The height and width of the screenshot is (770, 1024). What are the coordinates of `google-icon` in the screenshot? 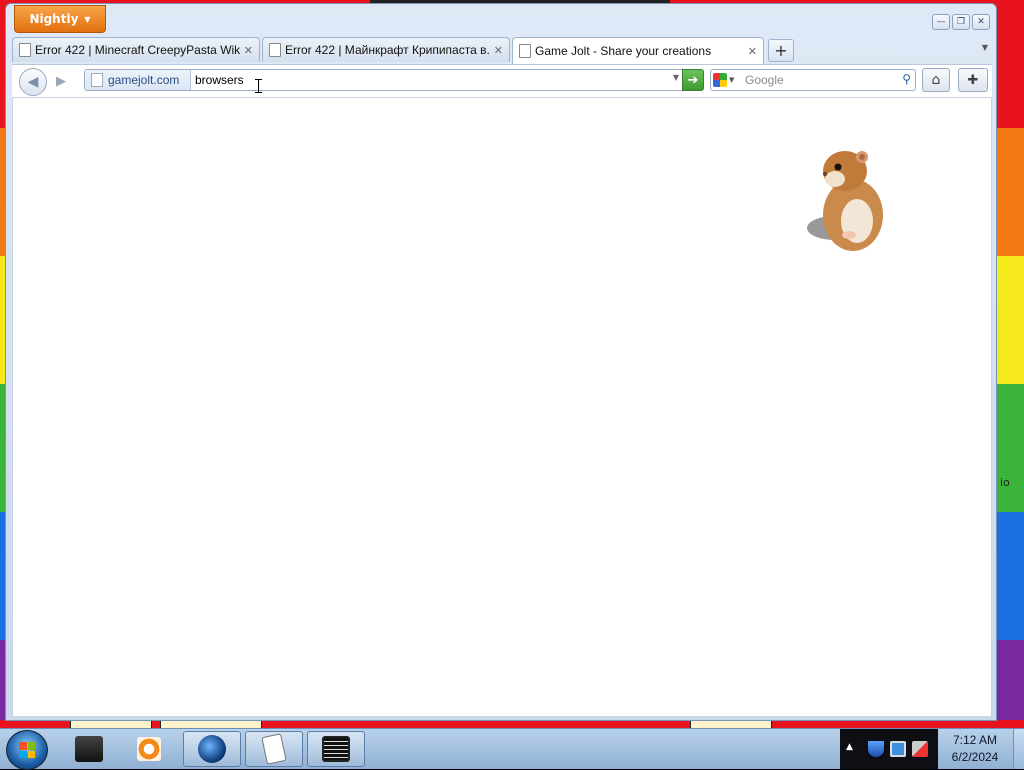 It's located at (720, 80).